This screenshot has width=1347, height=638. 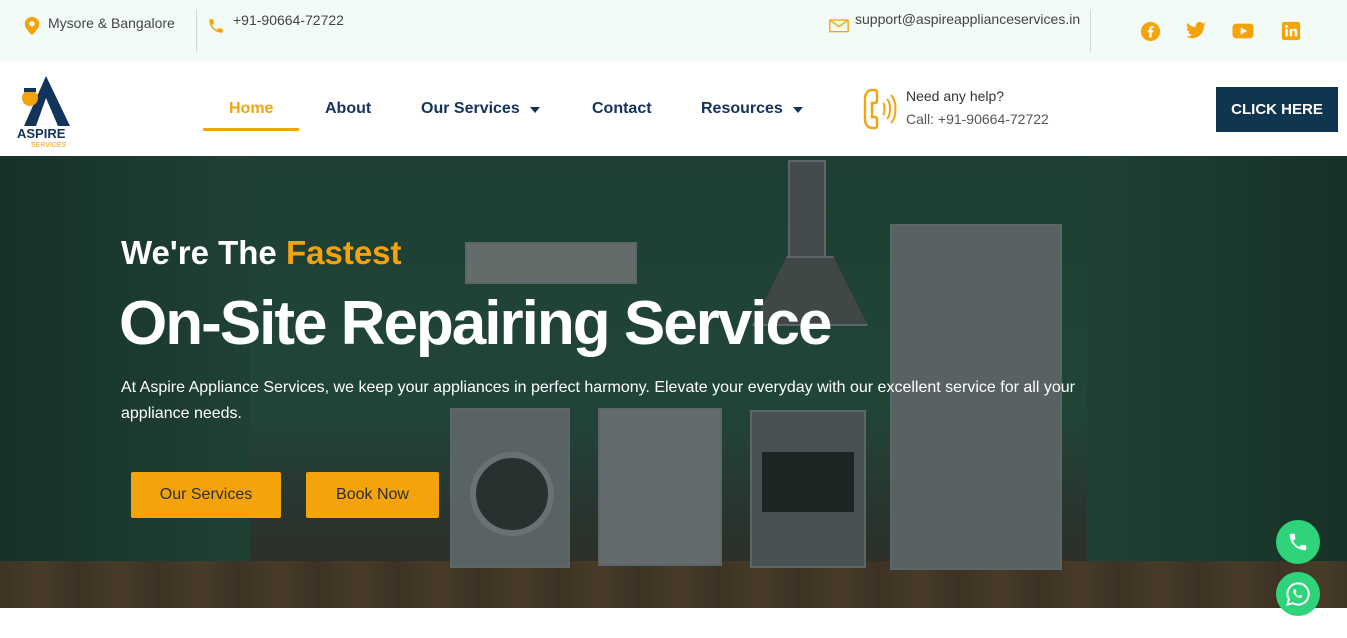 What do you see at coordinates (968, 19) in the screenshot?
I see `email-text: support@aspireapplianceservices.in` at bounding box center [968, 19].